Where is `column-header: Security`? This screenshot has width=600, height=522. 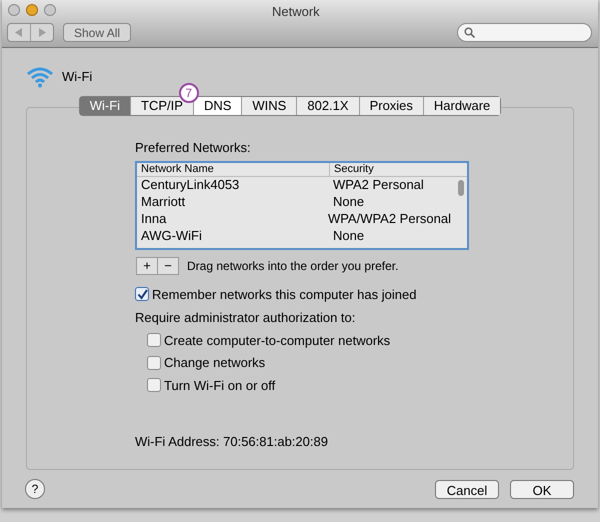
column-header: Security is located at coordinates (352, 169).